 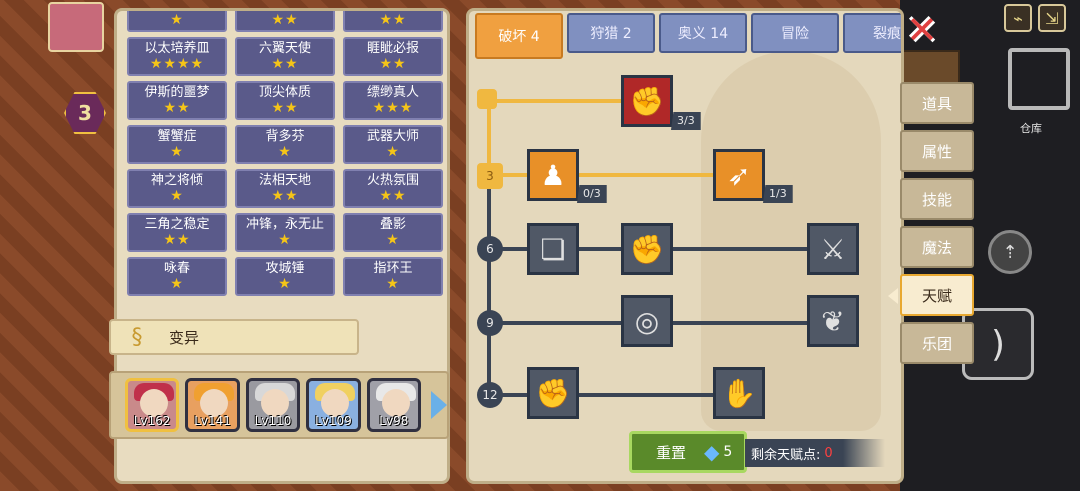 What do you see at coordinates (647, 249) in the screenshot?
I see `punch-talent: ✊` at bounding box center [647, 249].